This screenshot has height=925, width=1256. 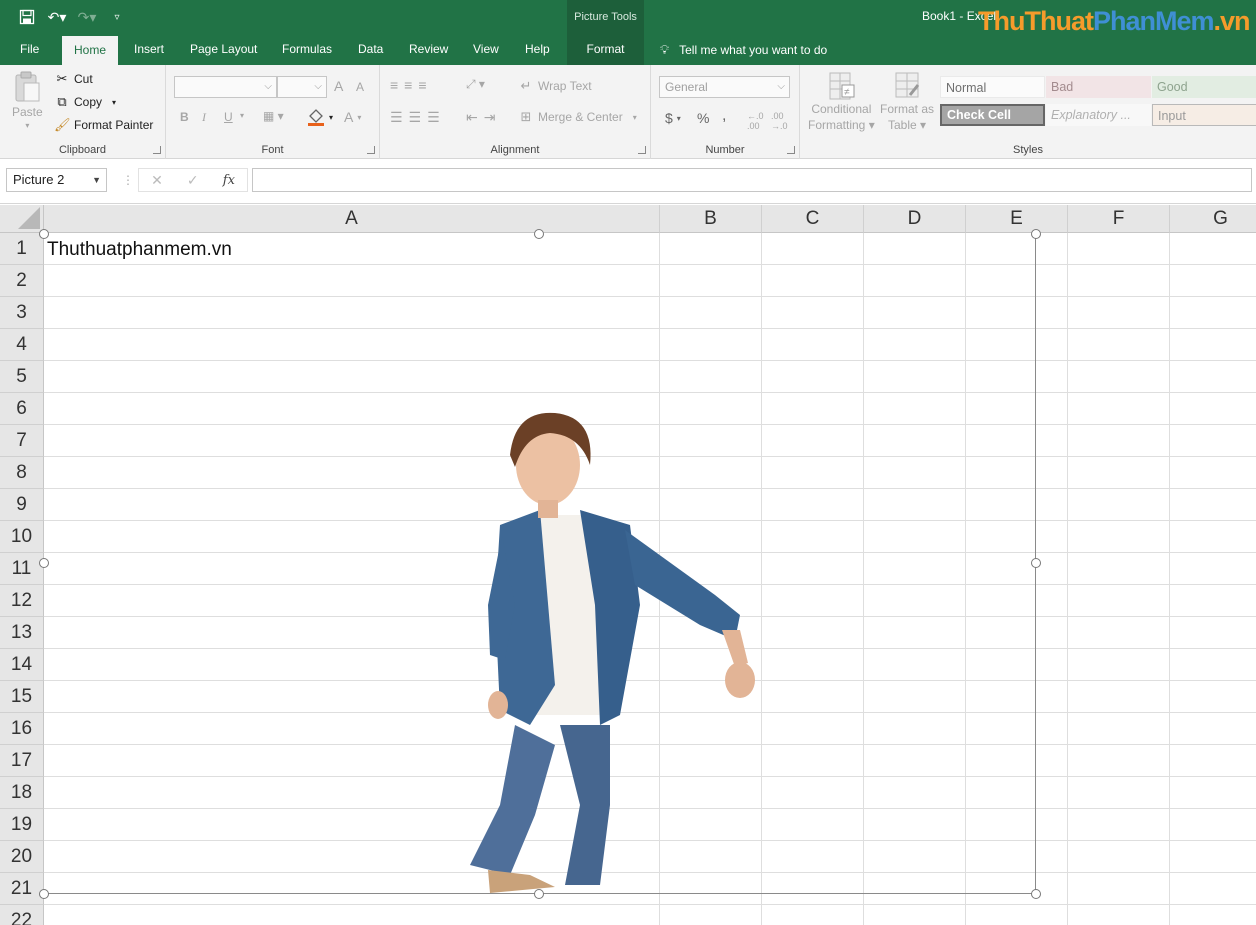 What do you see at coordinates (307, 49) in the screenshot?
I see `tab-formulas: Formulas` at bounding box center [307, 49].